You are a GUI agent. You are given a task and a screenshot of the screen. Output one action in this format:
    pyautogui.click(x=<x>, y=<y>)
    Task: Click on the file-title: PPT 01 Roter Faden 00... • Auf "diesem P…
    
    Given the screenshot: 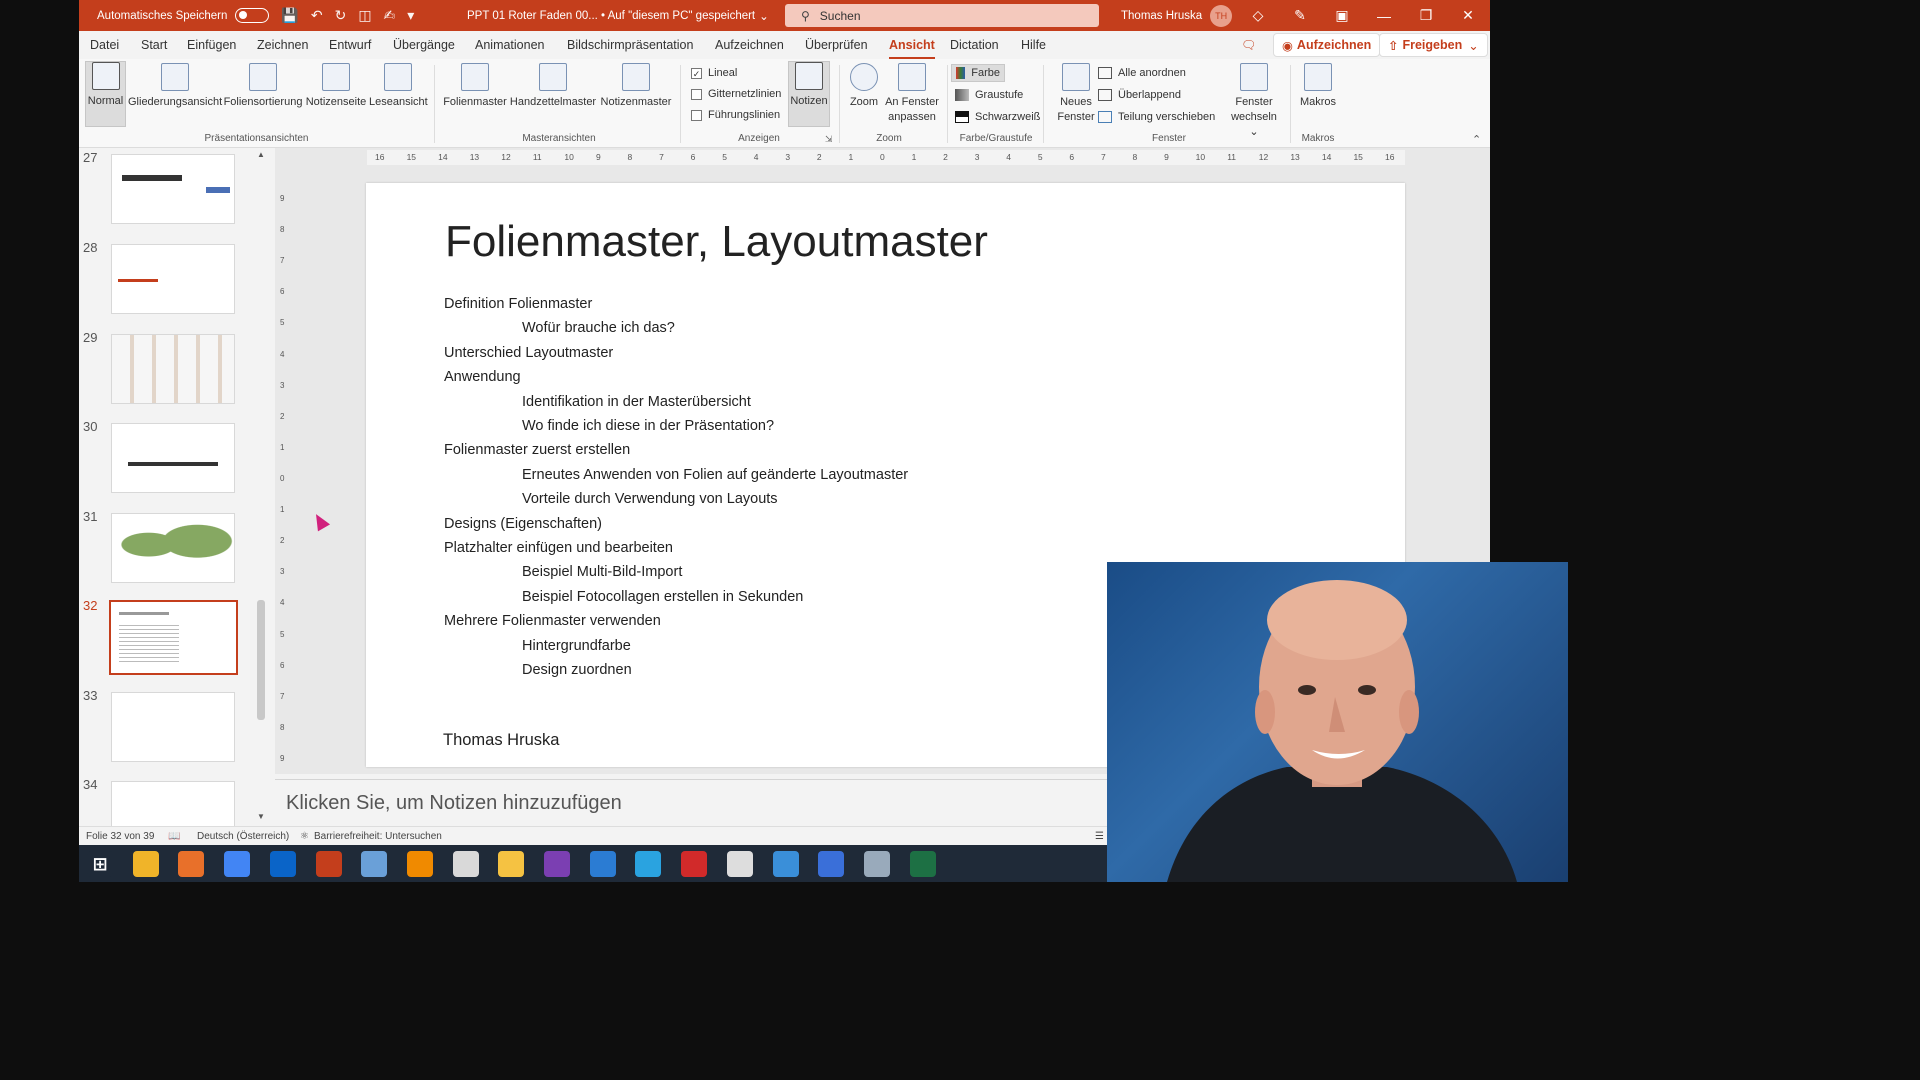 What is the action you would take?
    pyautogui.click(x=611, y=16)
    